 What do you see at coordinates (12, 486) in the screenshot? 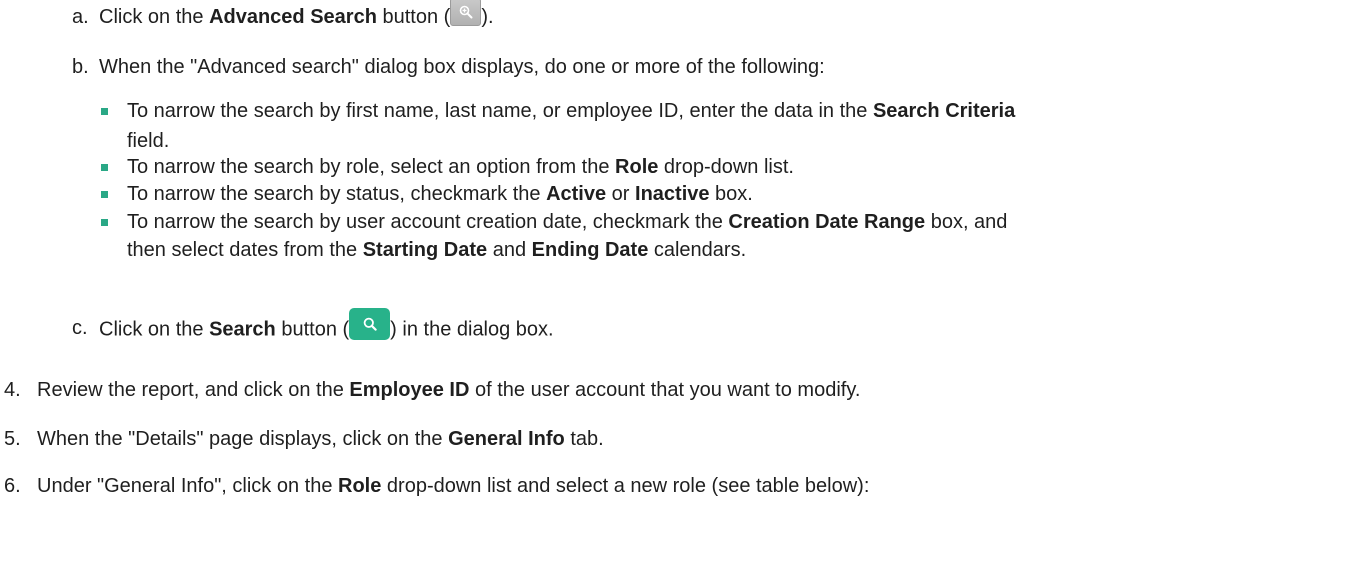
I see `step-6-marker: 6.` at bounding box center [12, 486].